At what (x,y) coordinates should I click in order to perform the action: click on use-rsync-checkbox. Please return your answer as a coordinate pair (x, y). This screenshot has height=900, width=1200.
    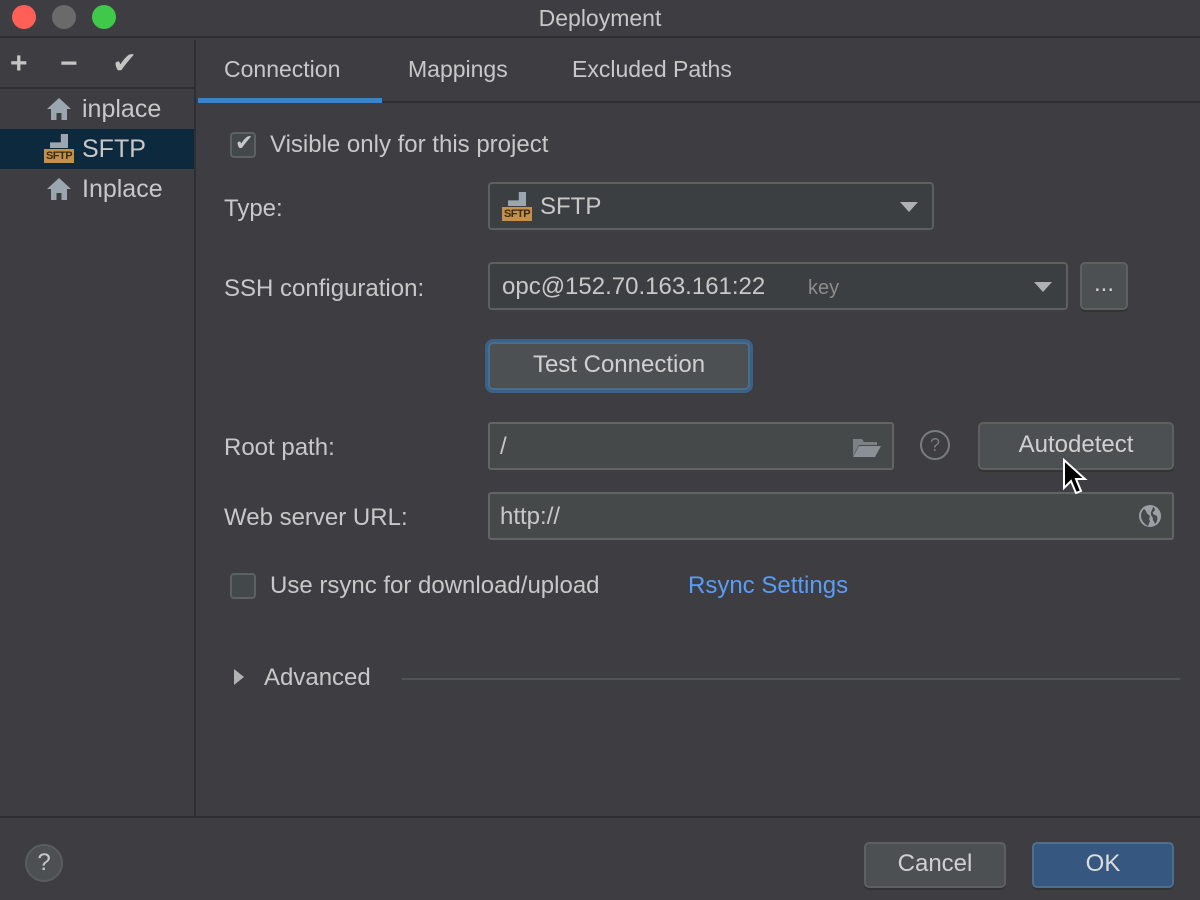
    Looking at the image, I should click on (243, 586).